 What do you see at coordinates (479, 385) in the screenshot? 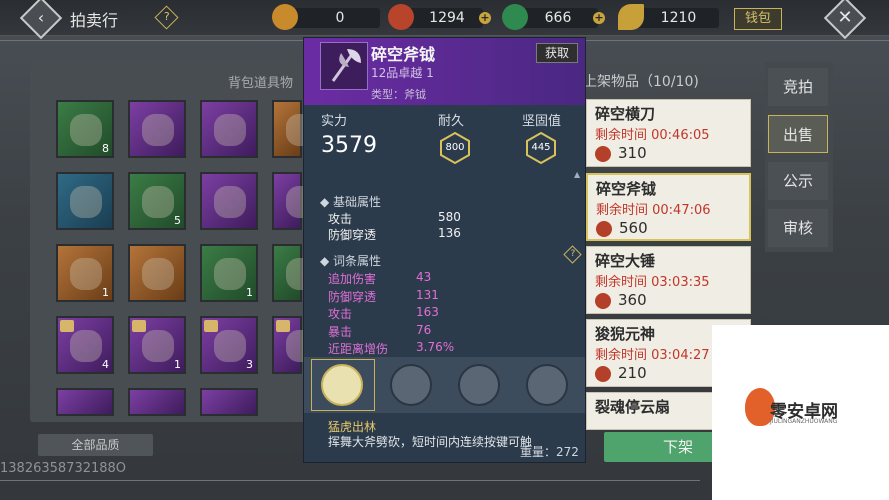
I see `beast-skill-icon` at bounding box center [479, 385].